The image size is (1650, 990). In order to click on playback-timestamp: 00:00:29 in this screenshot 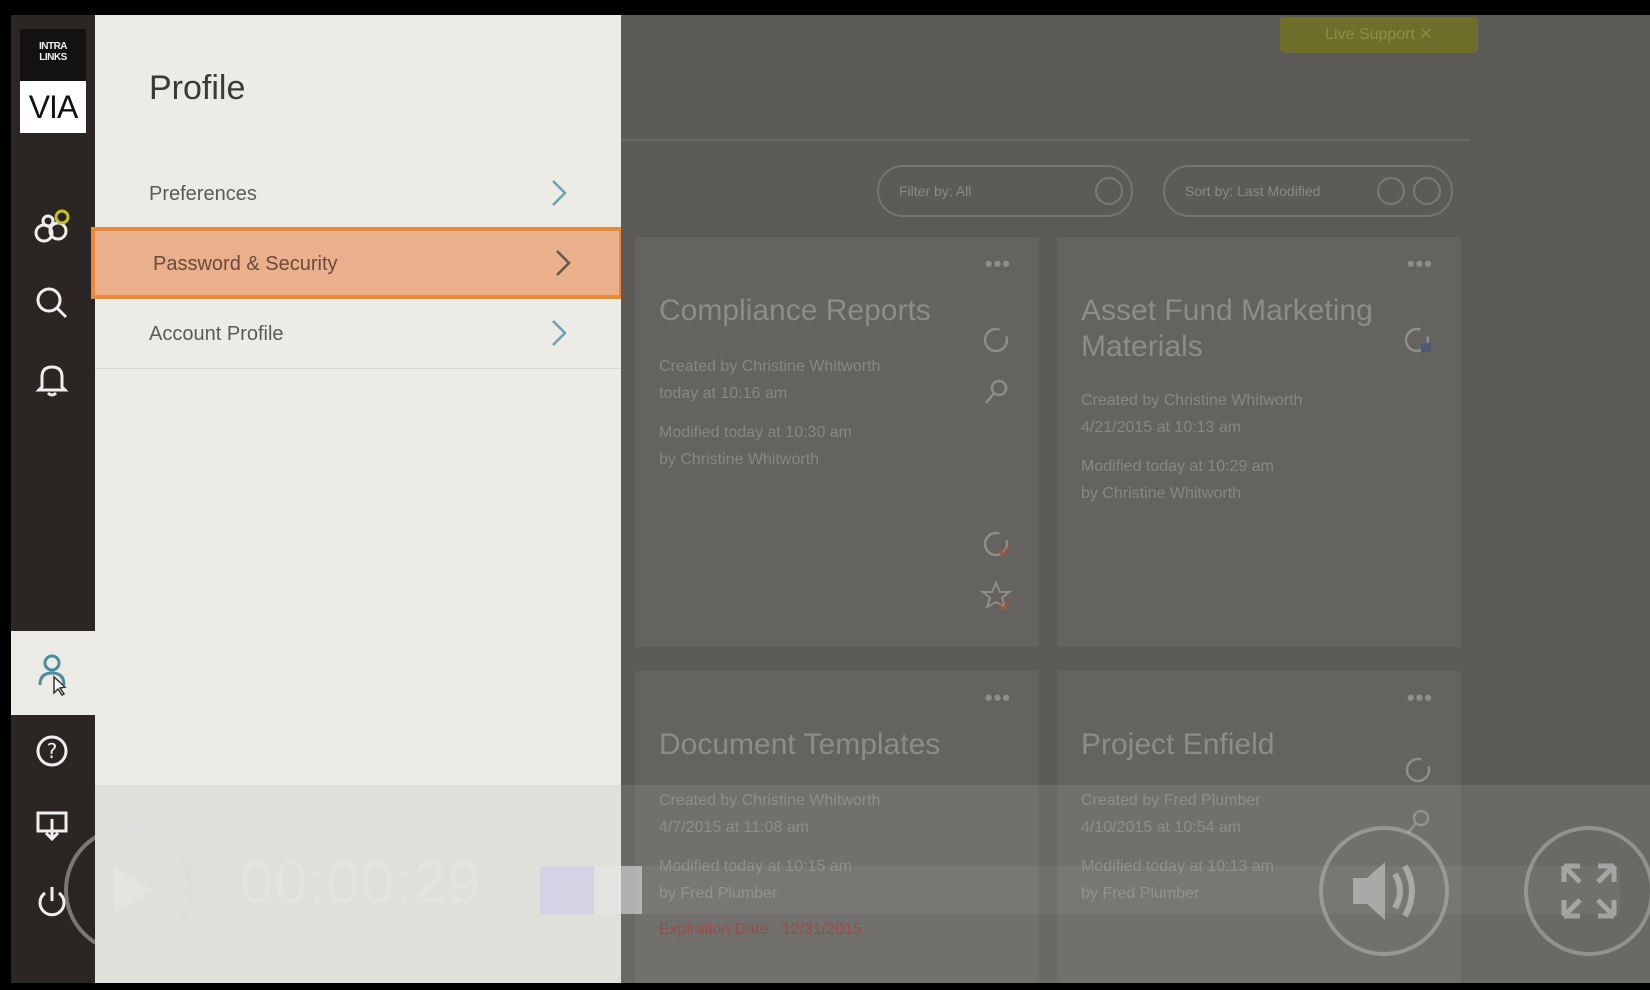, I will do `click(361, 882)`.